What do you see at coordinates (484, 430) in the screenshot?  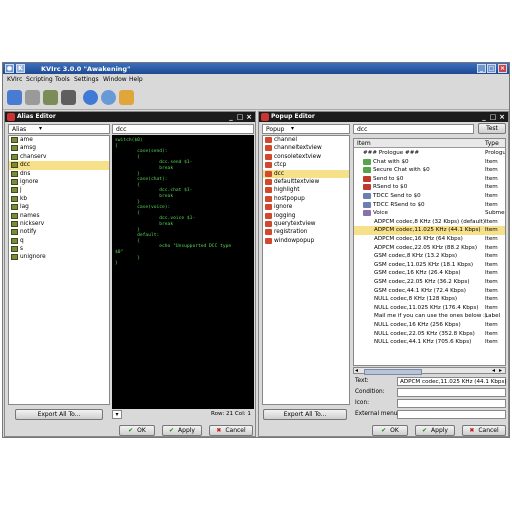 I see `popup-cancel-button: ✖ Cancel` at bounding box center [484, 430].